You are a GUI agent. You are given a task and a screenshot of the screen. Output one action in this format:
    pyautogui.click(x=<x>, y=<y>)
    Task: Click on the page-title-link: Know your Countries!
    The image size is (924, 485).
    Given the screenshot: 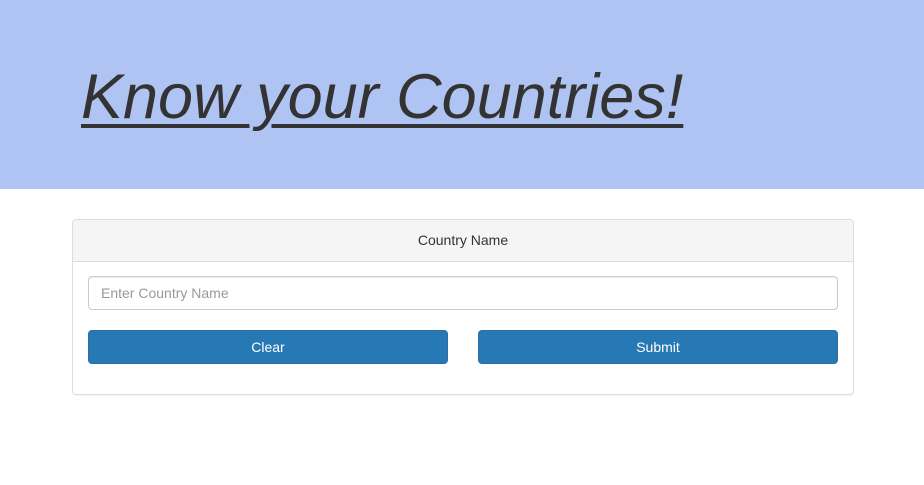 What is the action you would take?
    pyautogui.click(x=382, y=97)
    